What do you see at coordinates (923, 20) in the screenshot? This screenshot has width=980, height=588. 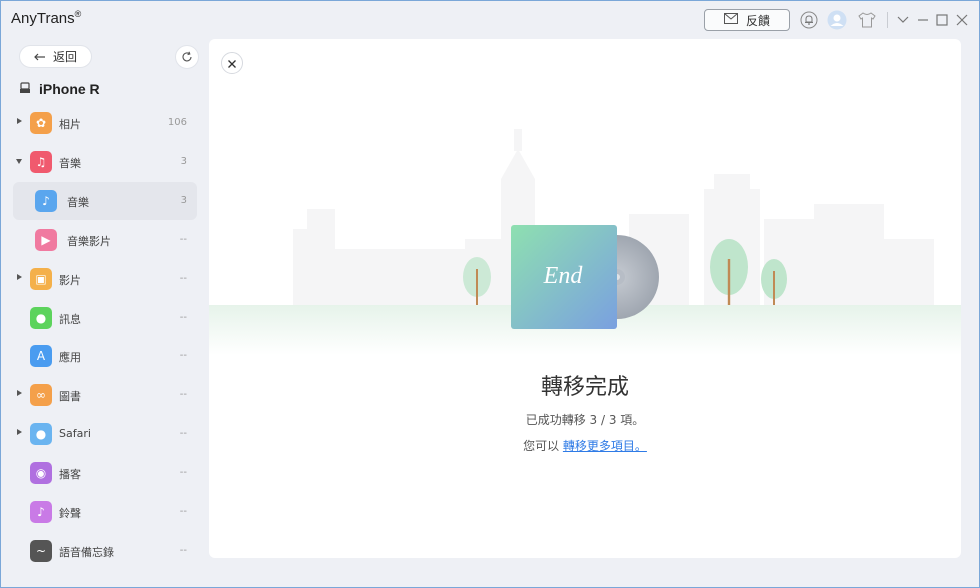 I see `minimize-icon` at bounding box center [923, 20].